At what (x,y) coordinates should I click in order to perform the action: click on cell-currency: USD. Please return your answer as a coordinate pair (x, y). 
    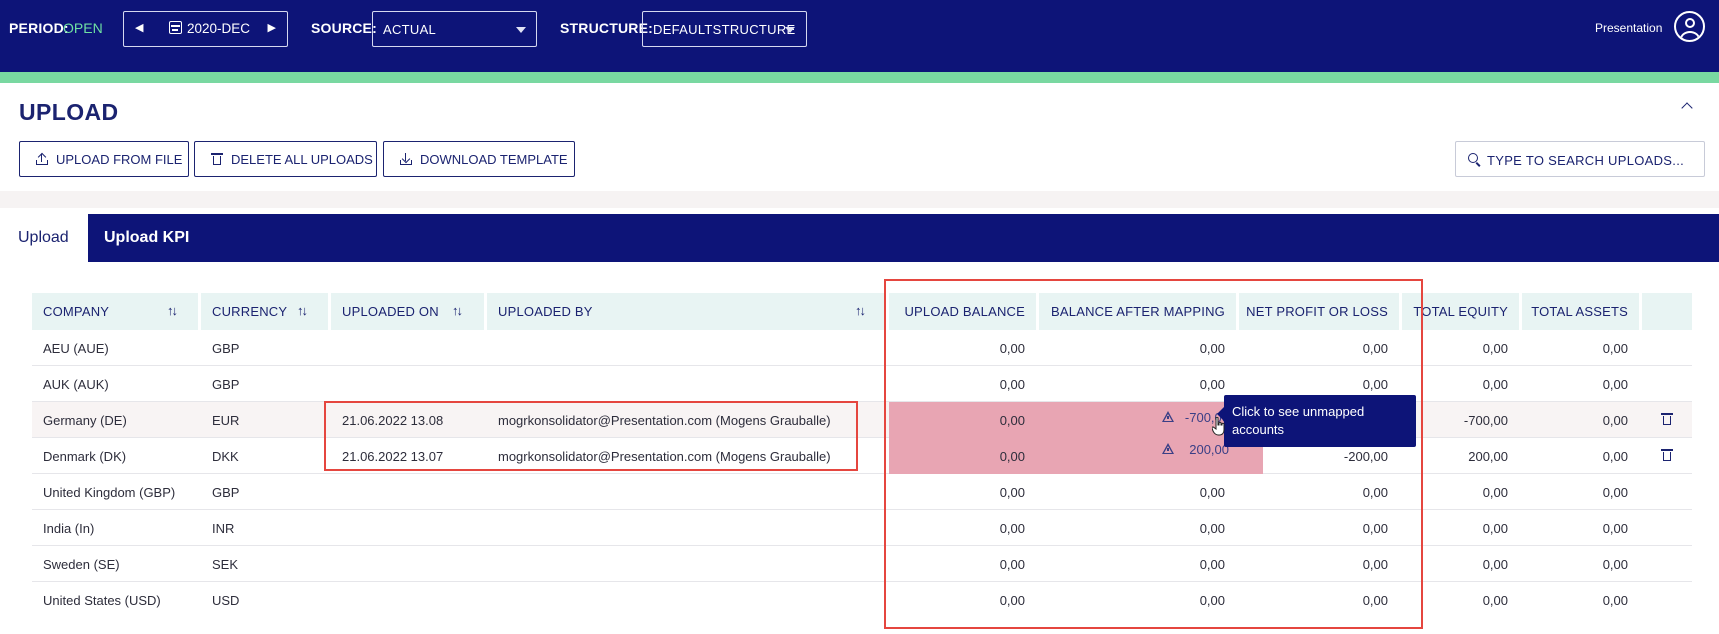
    Looking at the image, I should click on (226, 600).